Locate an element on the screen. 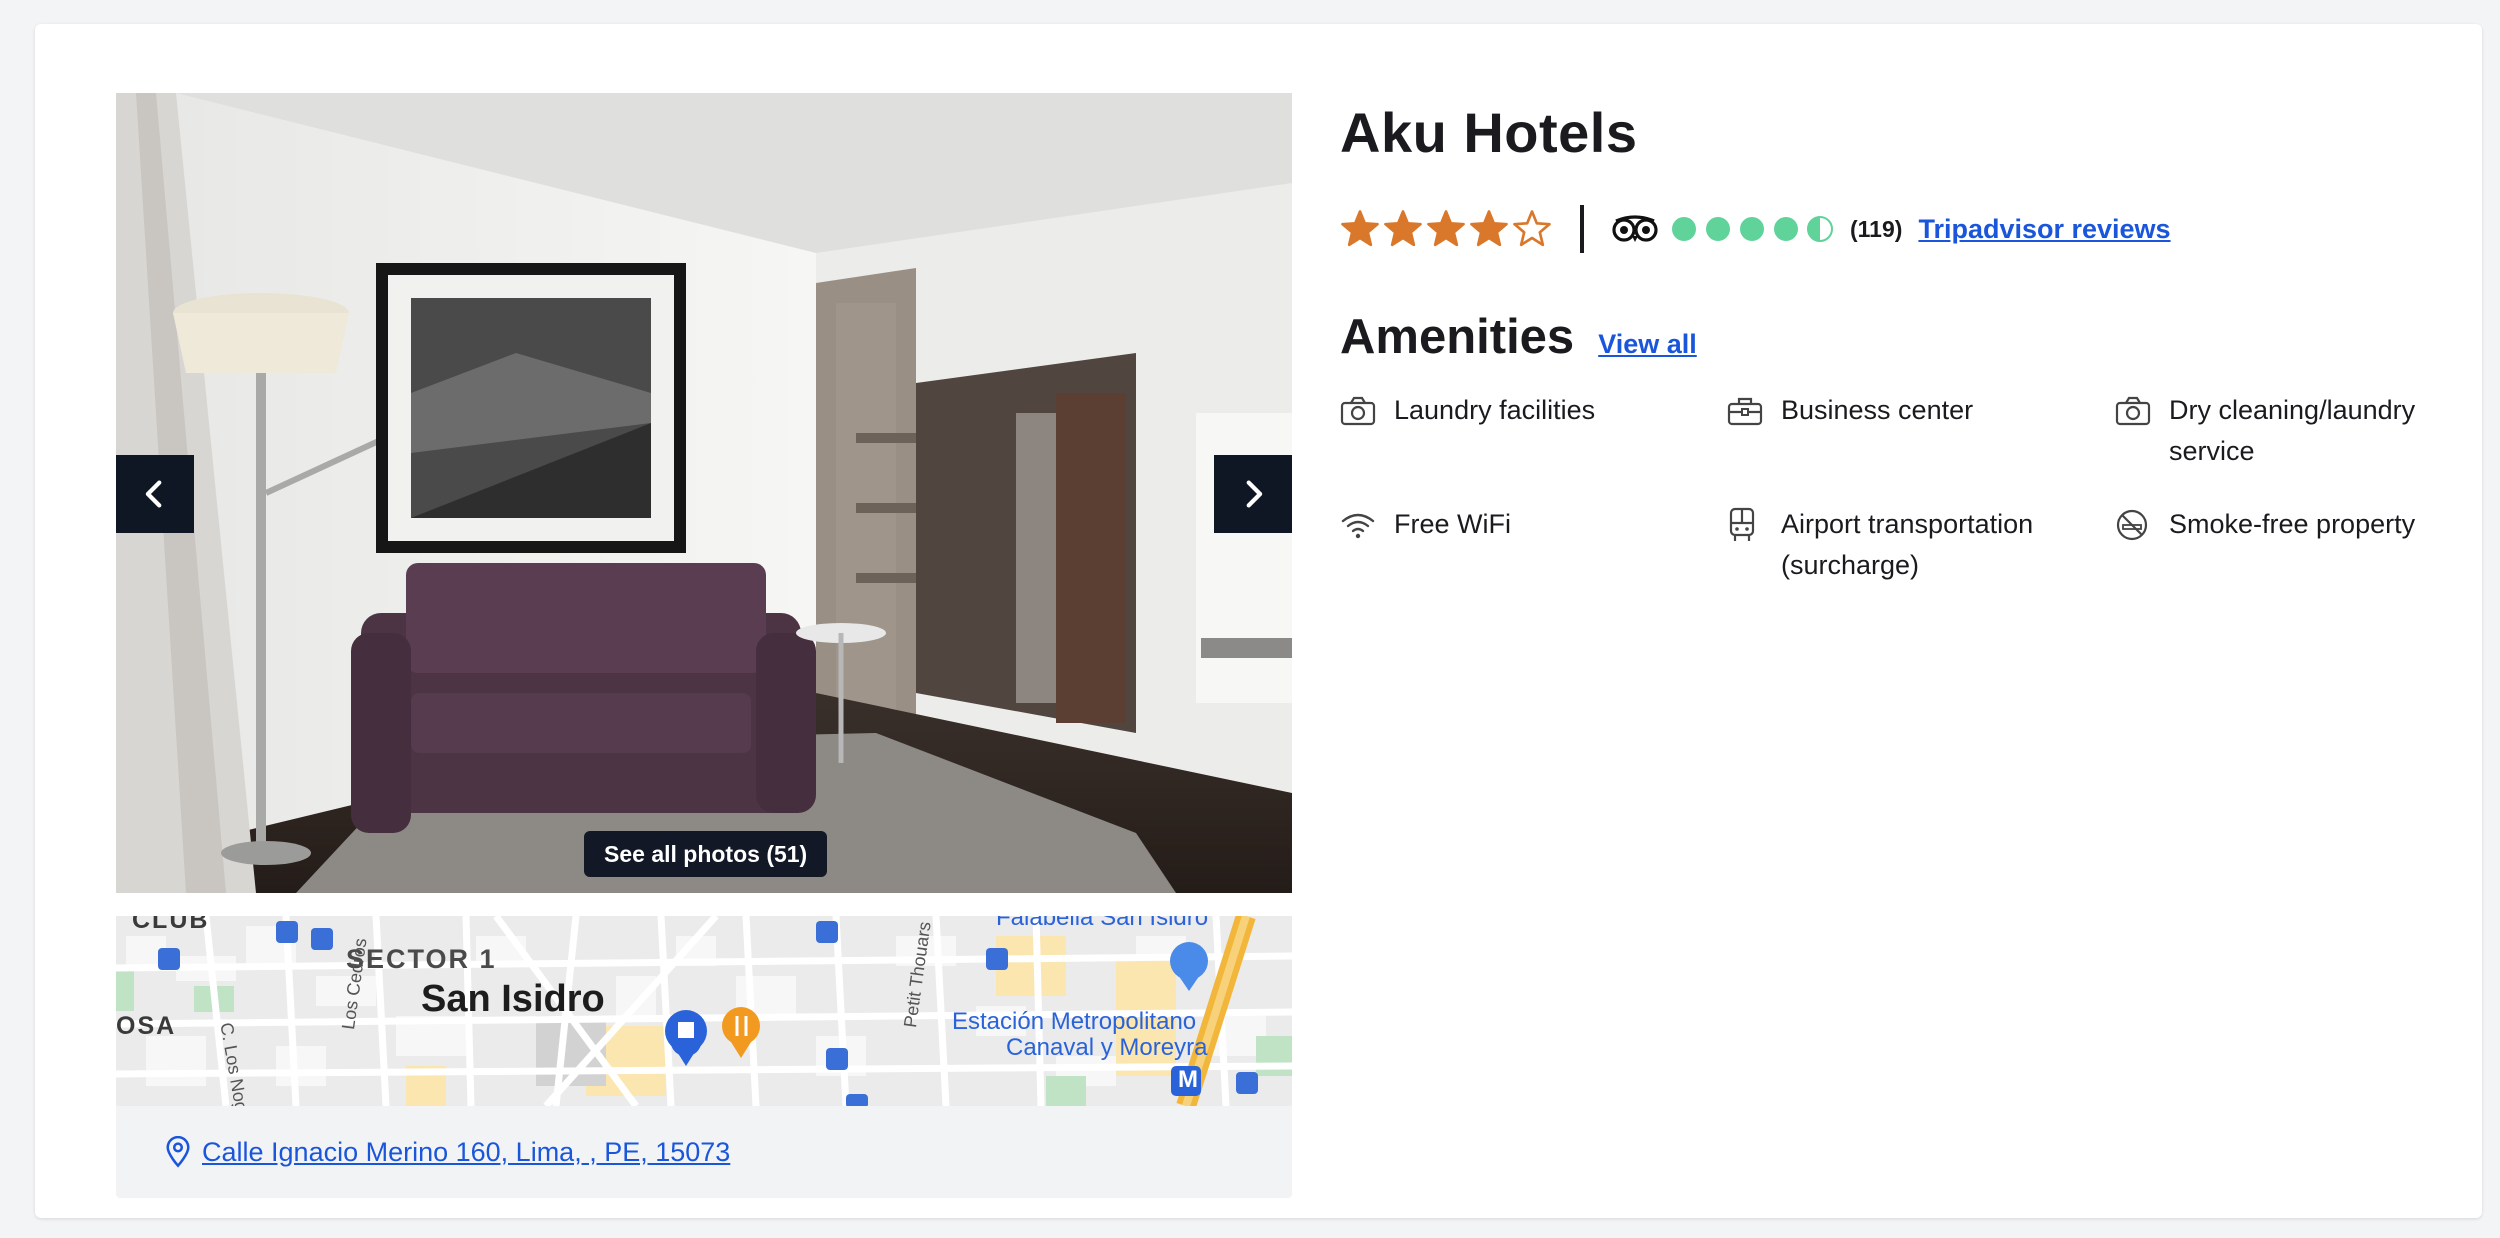  gallery-prev-button is located at coordinates (155, 494).